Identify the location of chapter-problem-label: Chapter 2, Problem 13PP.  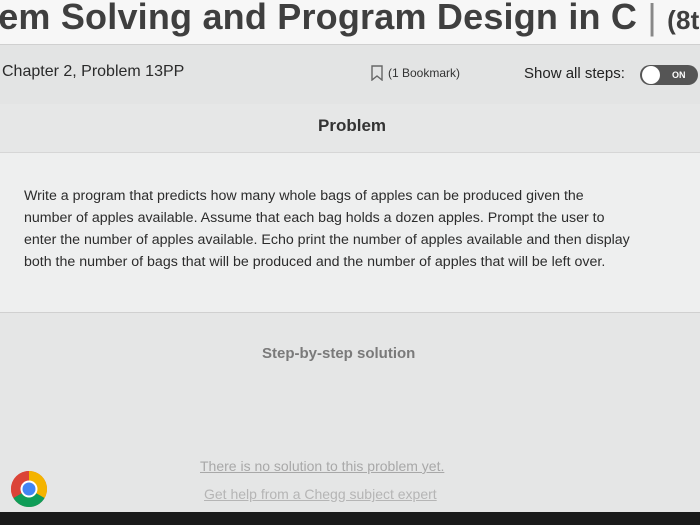
(93, 71).